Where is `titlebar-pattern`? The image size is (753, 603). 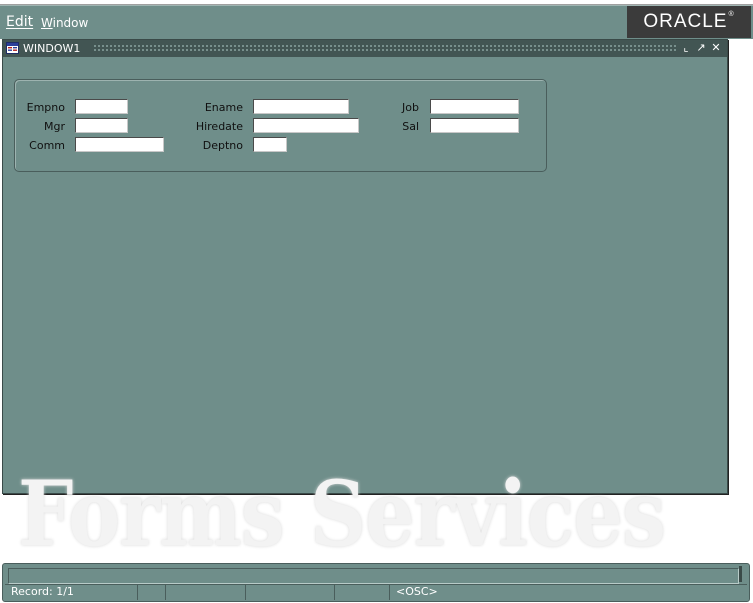
titlebar-pattern is located at coordinates (385, 48).